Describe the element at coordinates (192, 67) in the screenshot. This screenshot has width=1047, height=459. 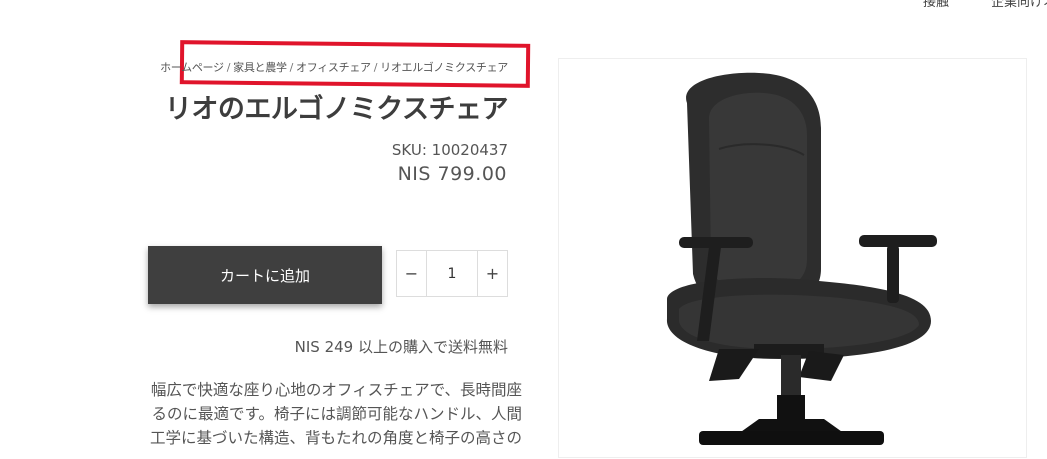
I see `breadcrumb-home: ホームページ` at that location.